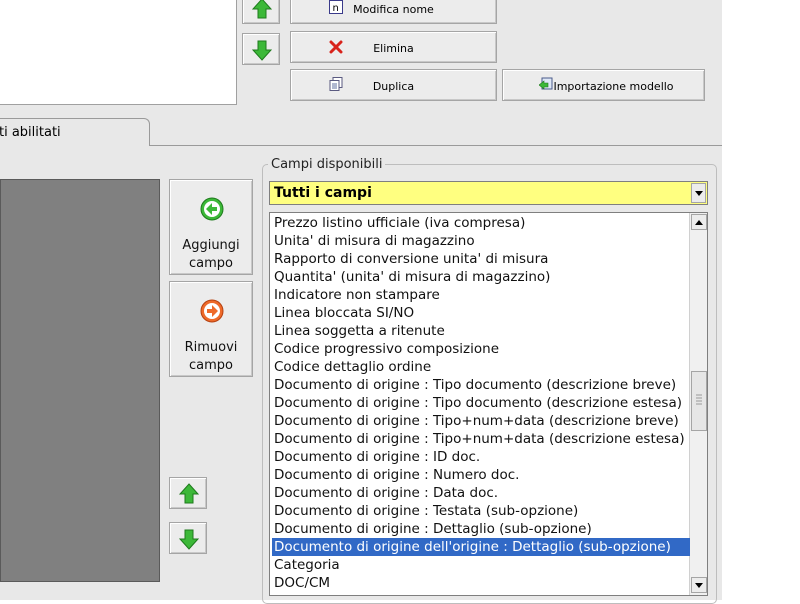 This screenshot has height=604, width=800. Describe the element at coordinates (75, 132) in the screenshot. I see `tab-enabled-fields: ti abilitati` at that location.